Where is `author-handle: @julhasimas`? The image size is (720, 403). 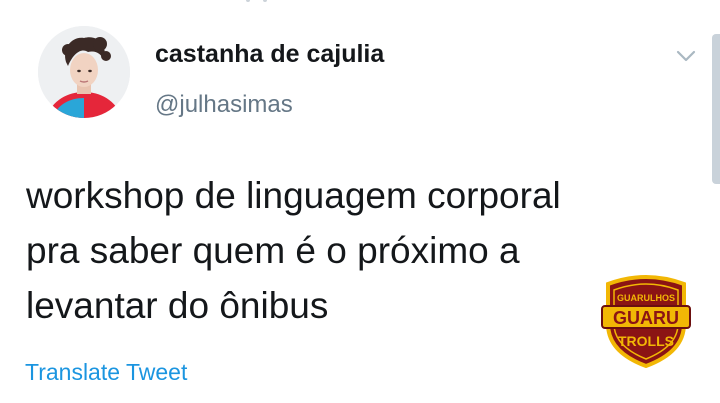 author-handle: @julhasimas is located at coordinates (224, 105).